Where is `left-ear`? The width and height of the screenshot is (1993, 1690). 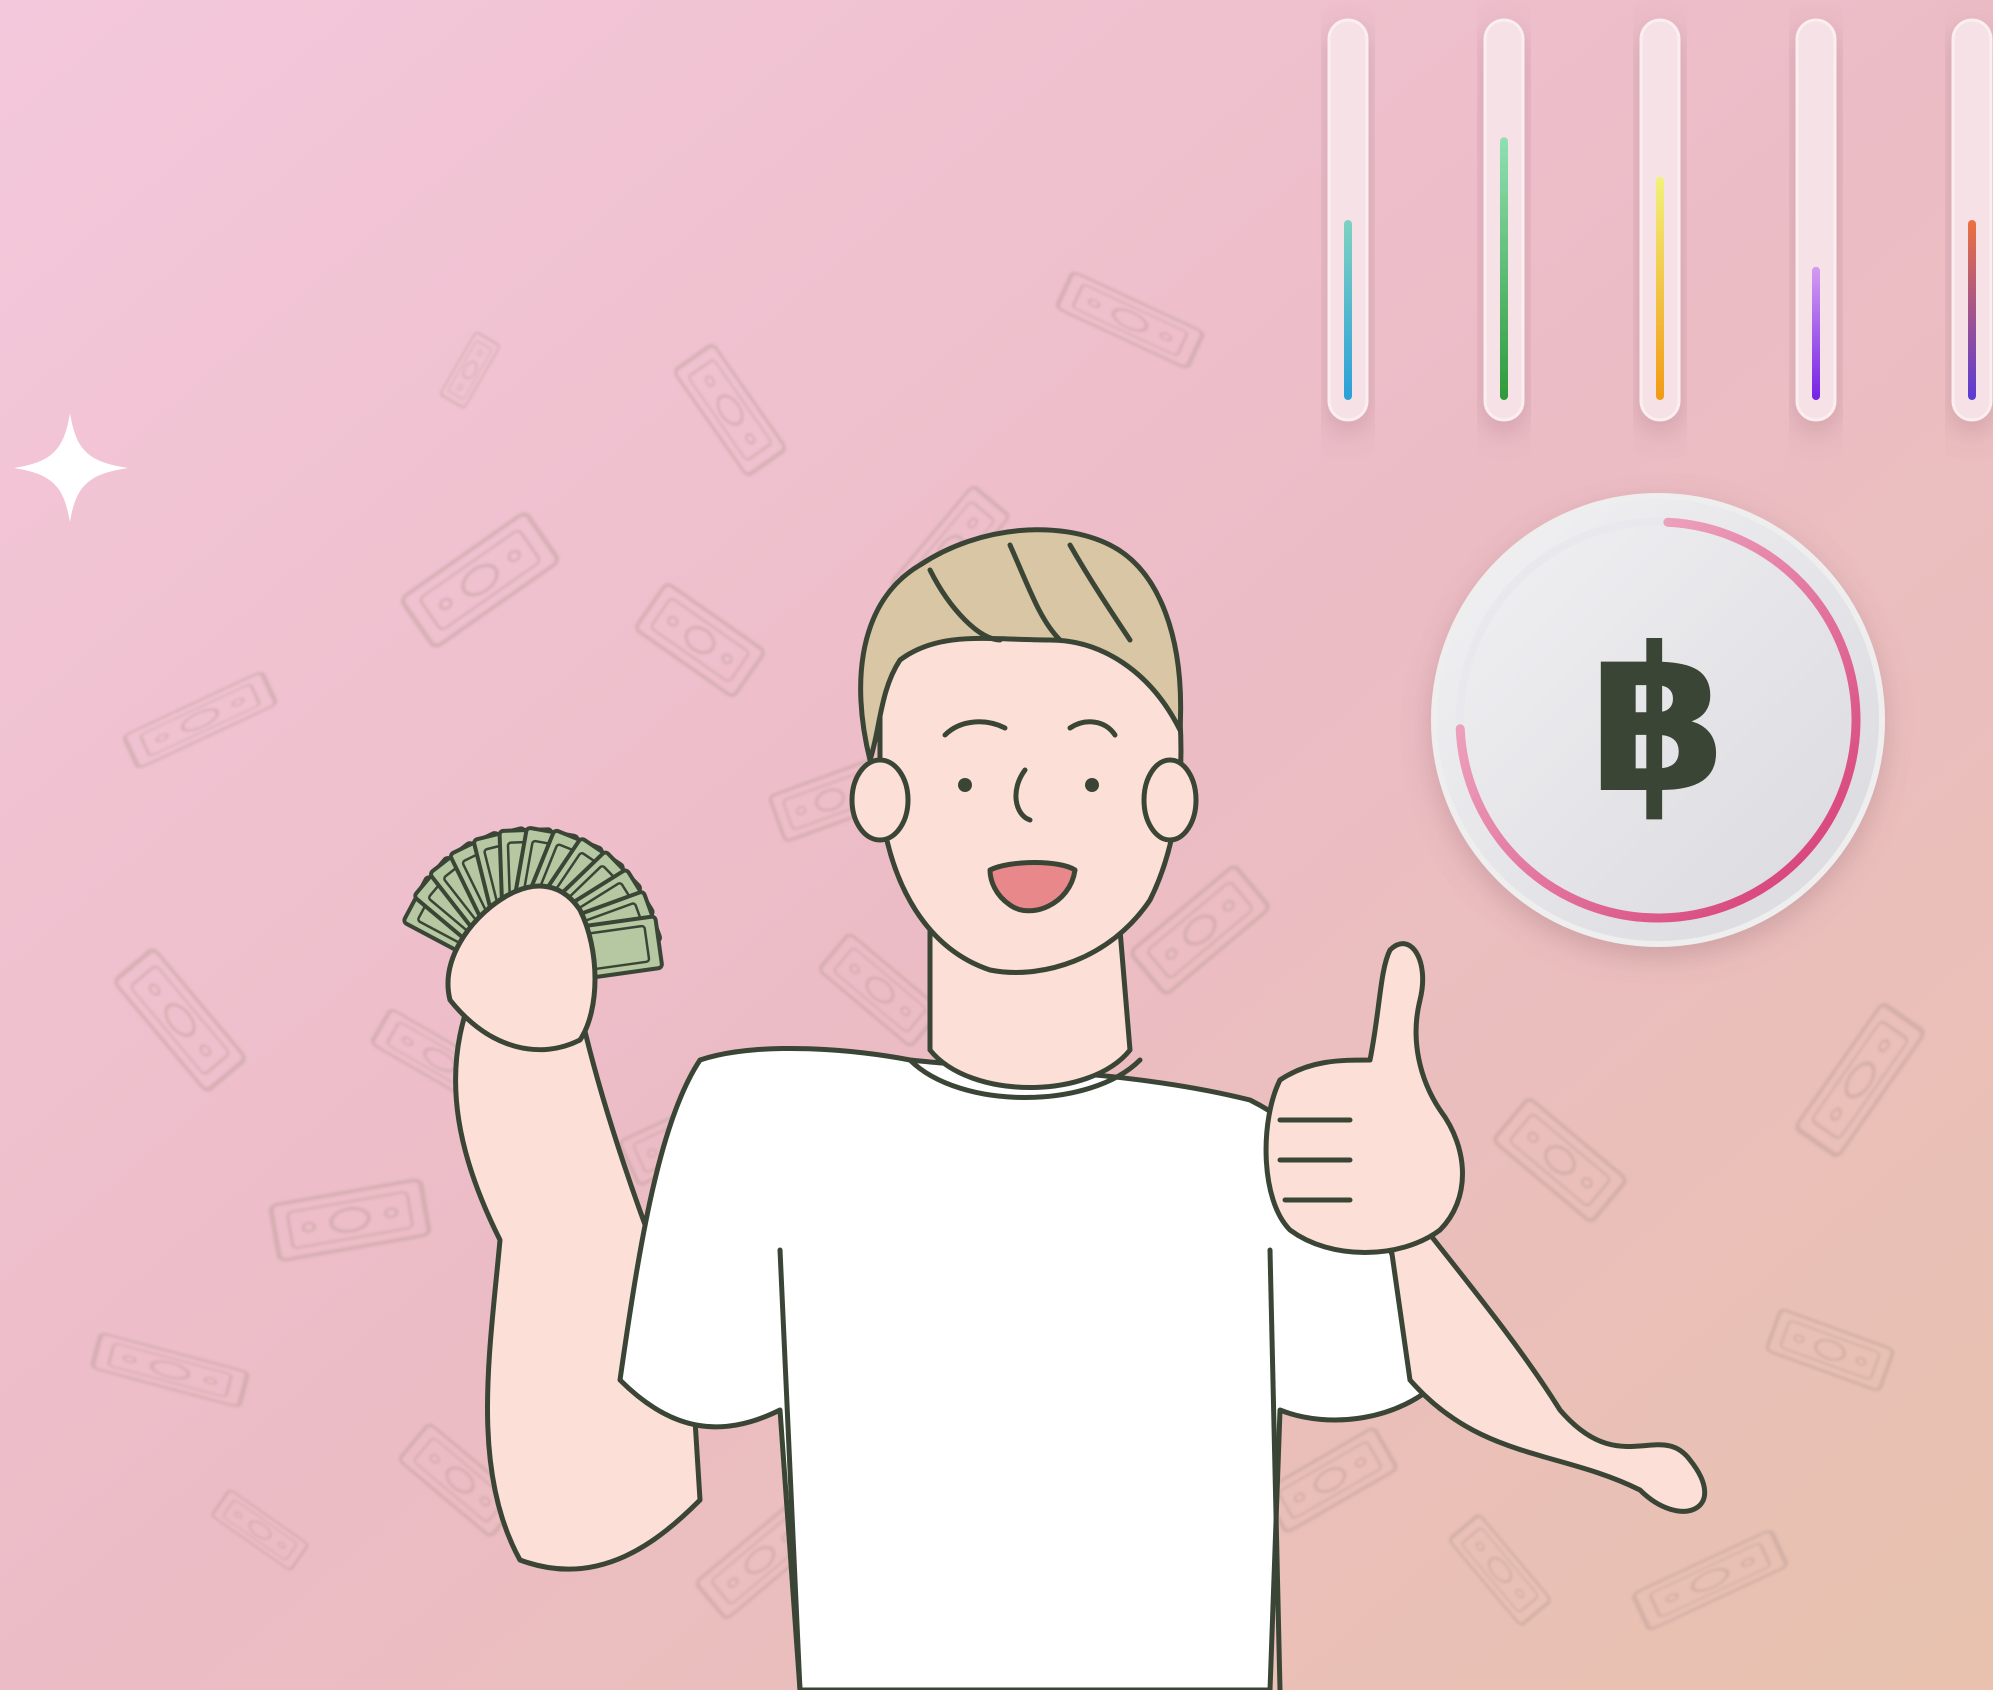 left-ear is located at coordinates (880, 800).